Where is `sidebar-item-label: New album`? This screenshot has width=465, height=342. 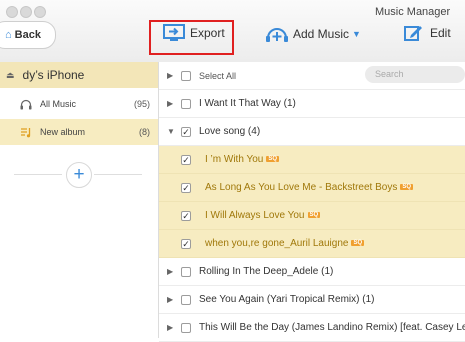
sidebar-item-label: New album is located at coordinates (63, 132).